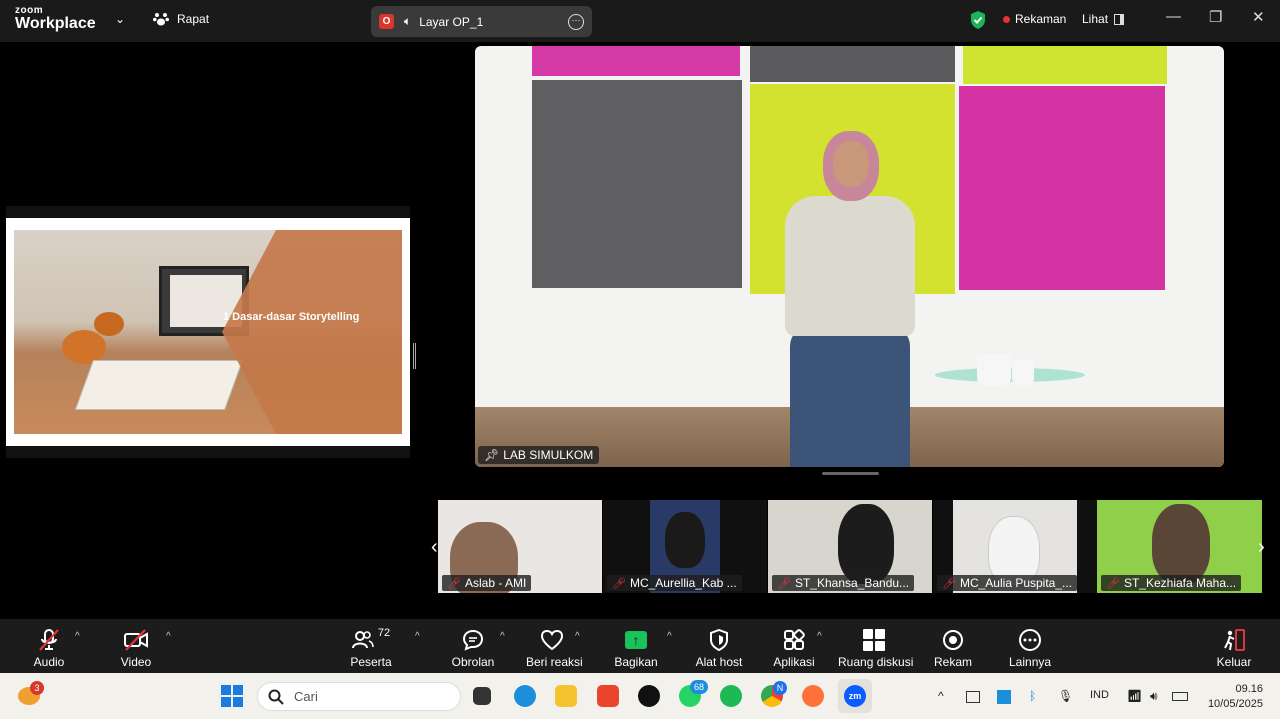 This screenshot has height=719, width=1280. Describe the element at coordinates (669, 636) in the screenshot. I see `share-options-caret: ^` at that location.